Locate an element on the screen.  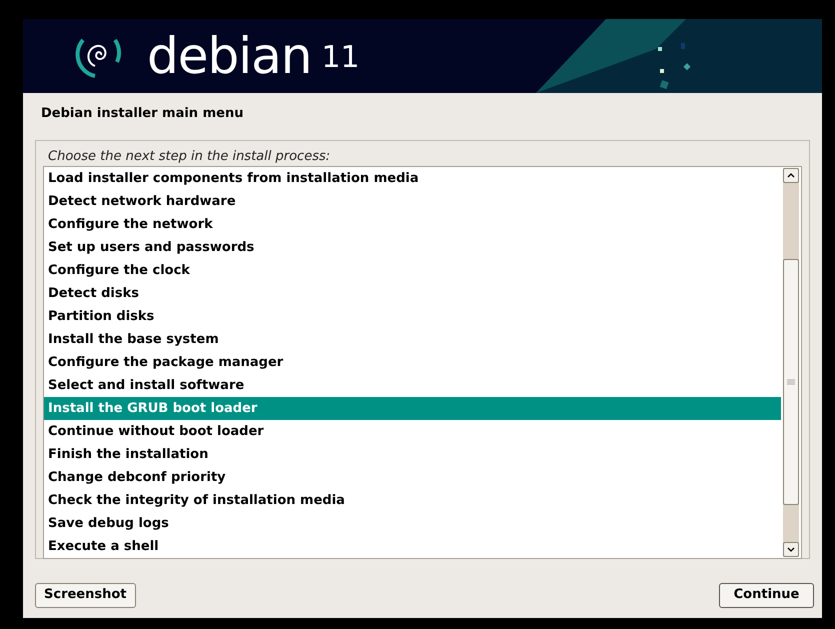
menu-item: Select and install software is located at coordinates (412, 385).